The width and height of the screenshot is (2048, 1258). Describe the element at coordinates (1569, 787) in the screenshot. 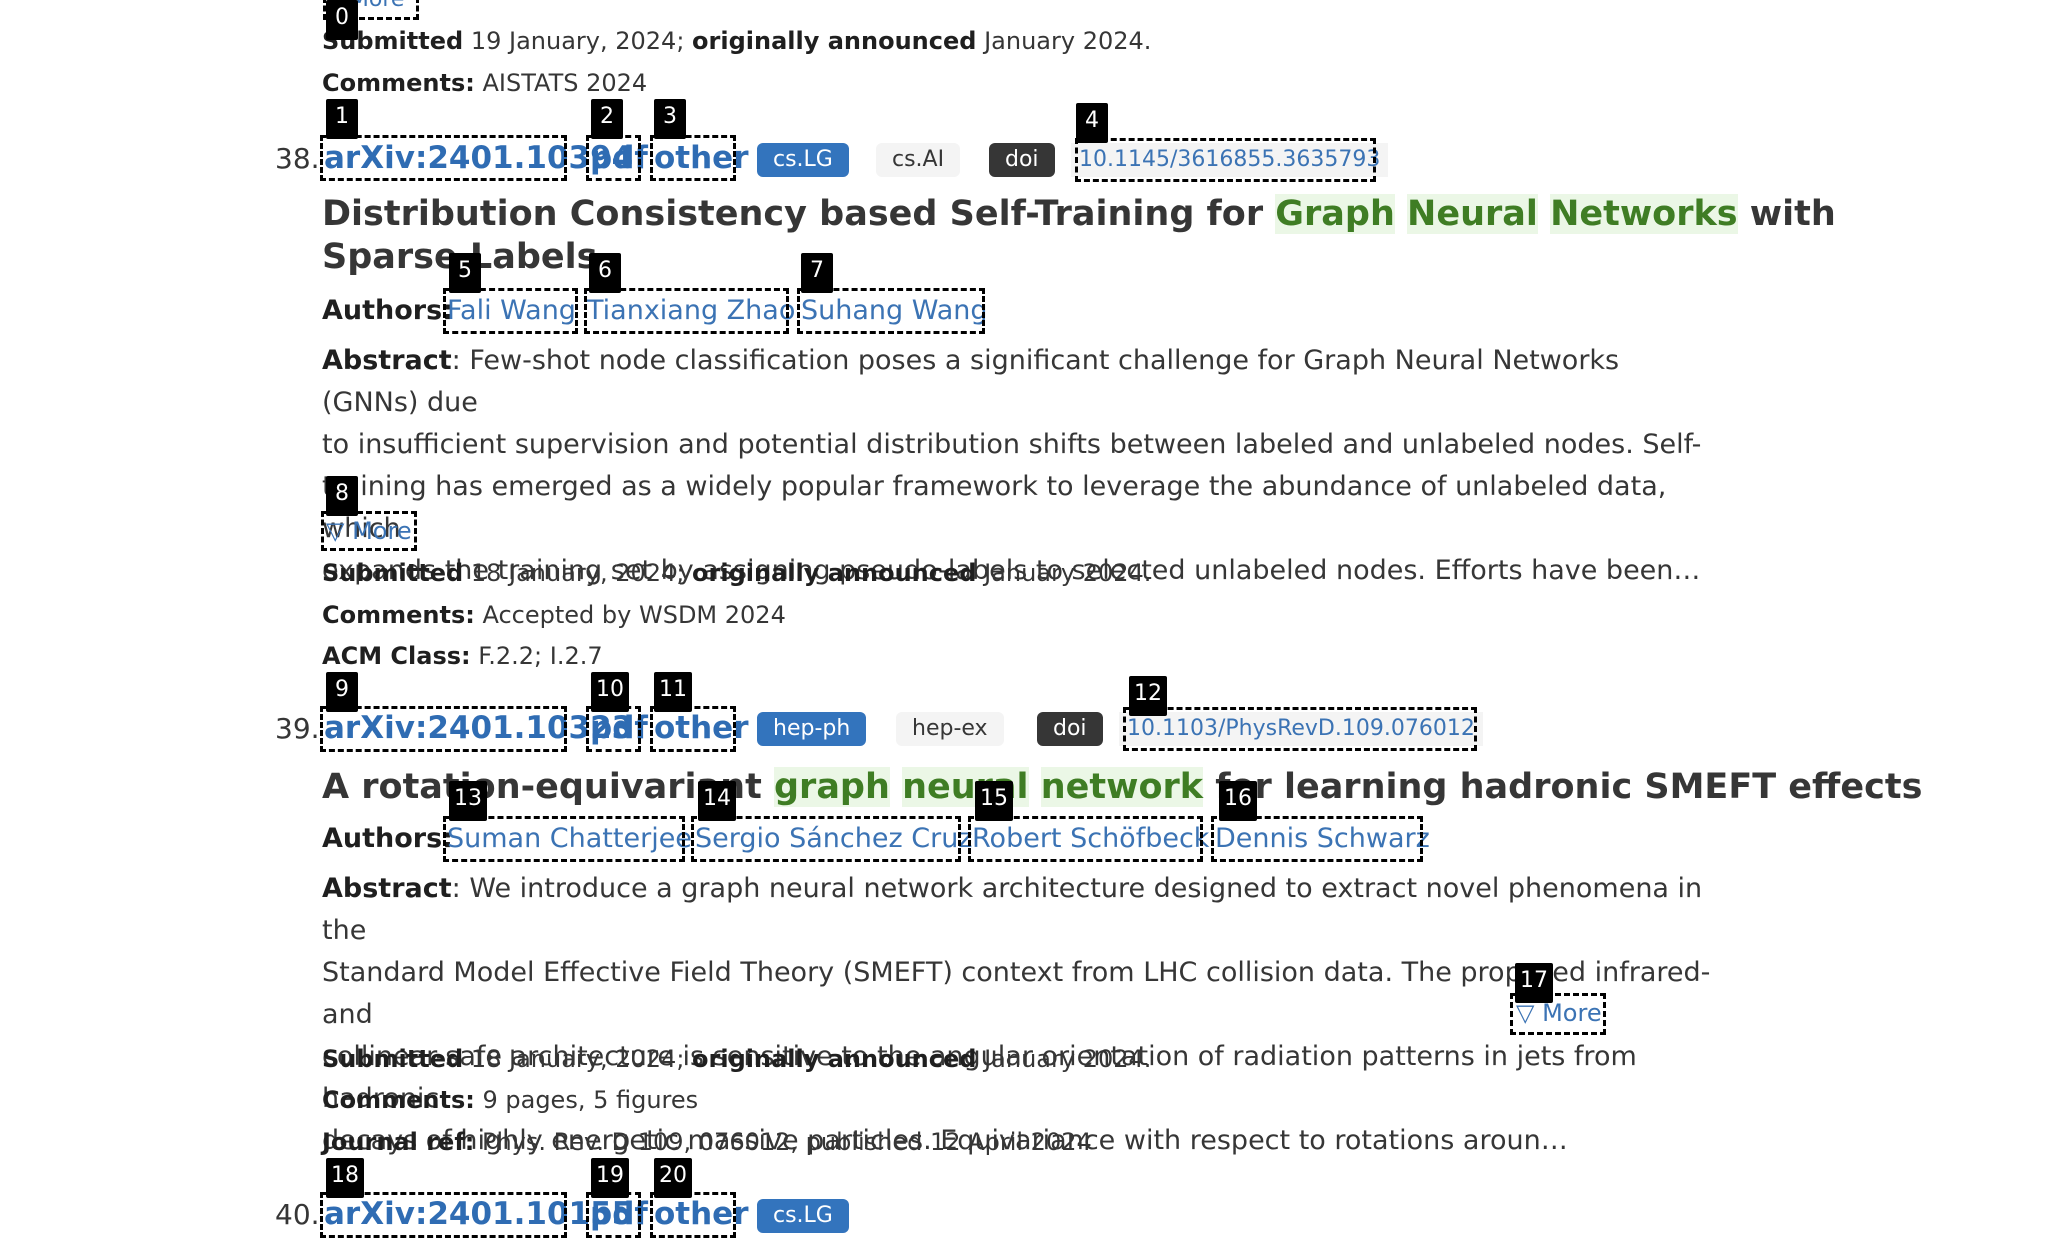

I see `title-text: for learning hadronic SMEFT effects` at that location.